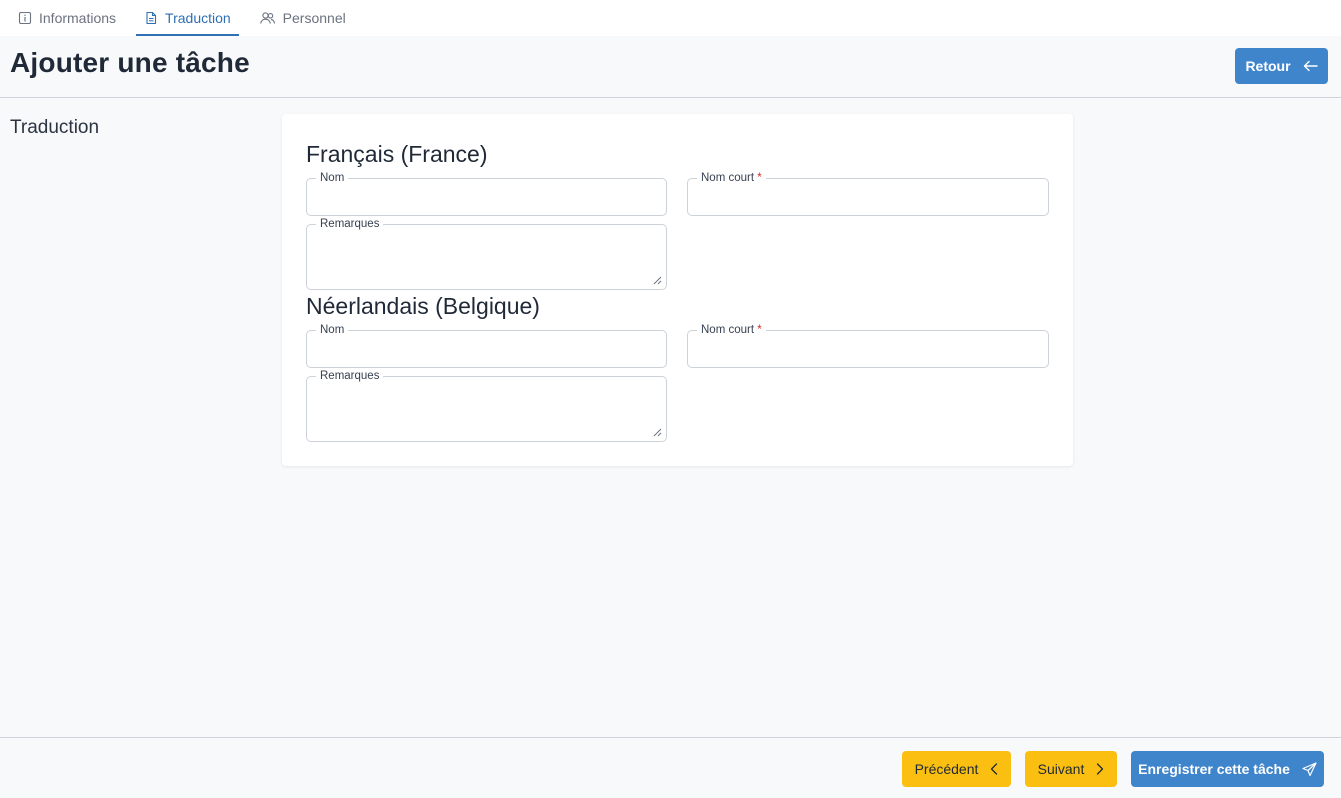 This screenshot has width=1341, height=798. Describe the element at coordinates (1061, 769) in the screenshot. I see `next-button-label: Suivant` at that location.